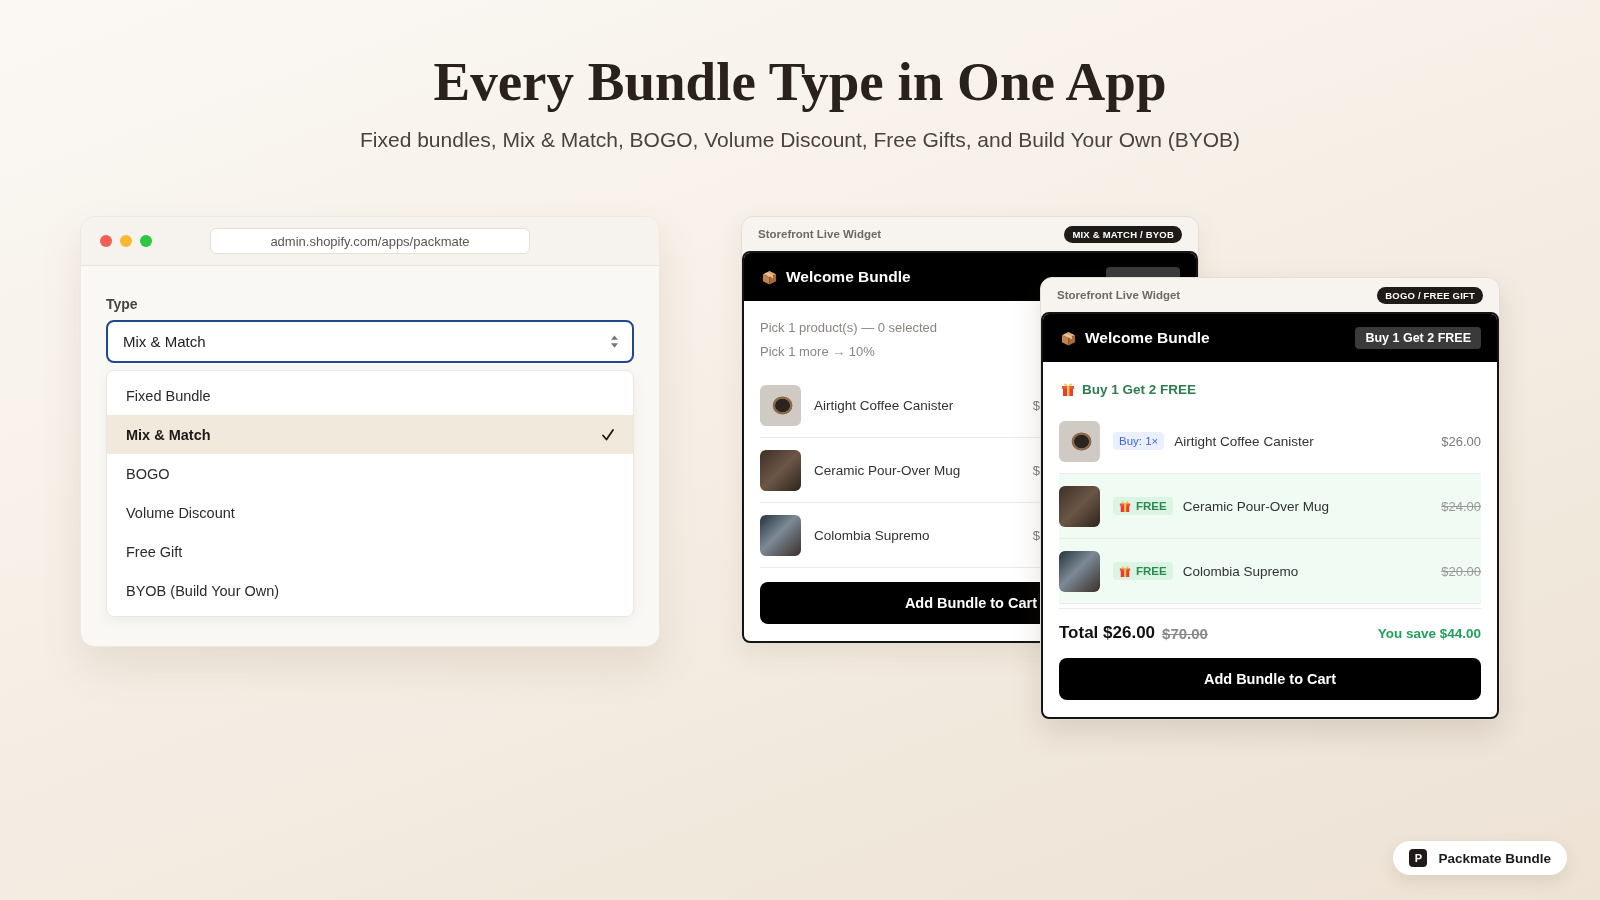  Describe the element at coordinates (1461, 441) in the screenshot. I see `product-price: $26.00` at that location.